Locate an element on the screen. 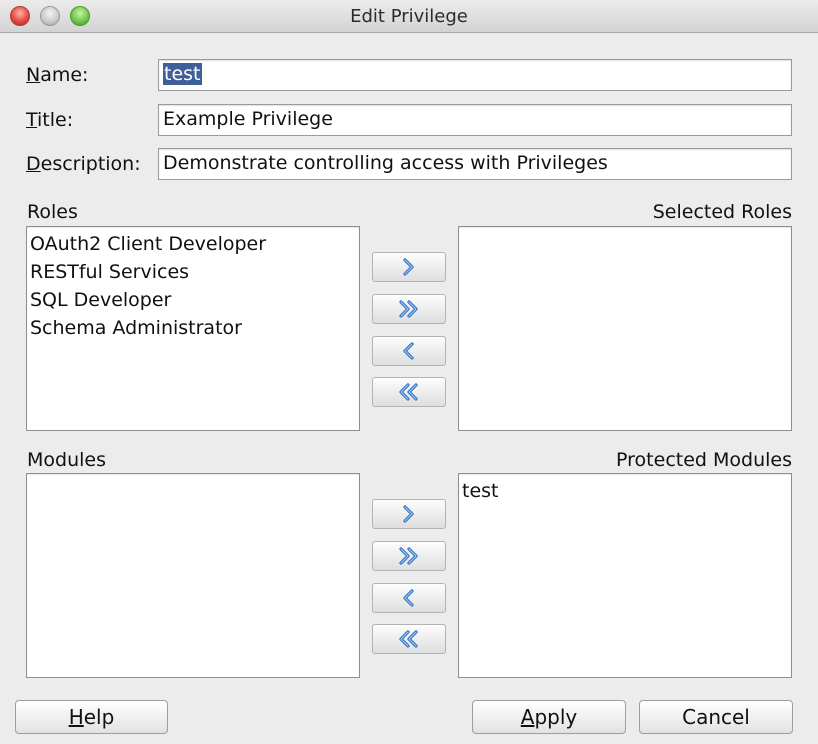 The width and height of the screenshot is (818, 744). remove-all-roles-button is located at coordinates (409, 392).